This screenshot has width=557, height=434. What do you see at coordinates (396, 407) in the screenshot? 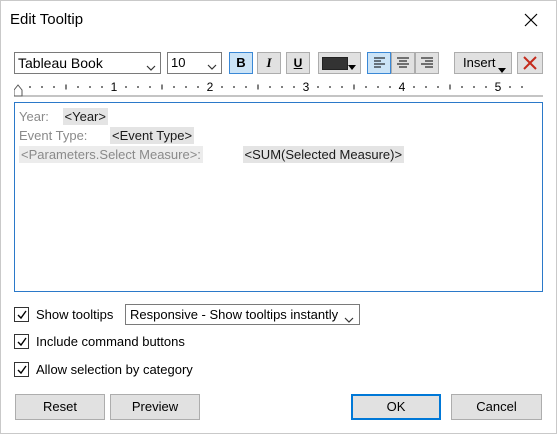
I see `ok-button: OK` at bounding box center [396, 407].